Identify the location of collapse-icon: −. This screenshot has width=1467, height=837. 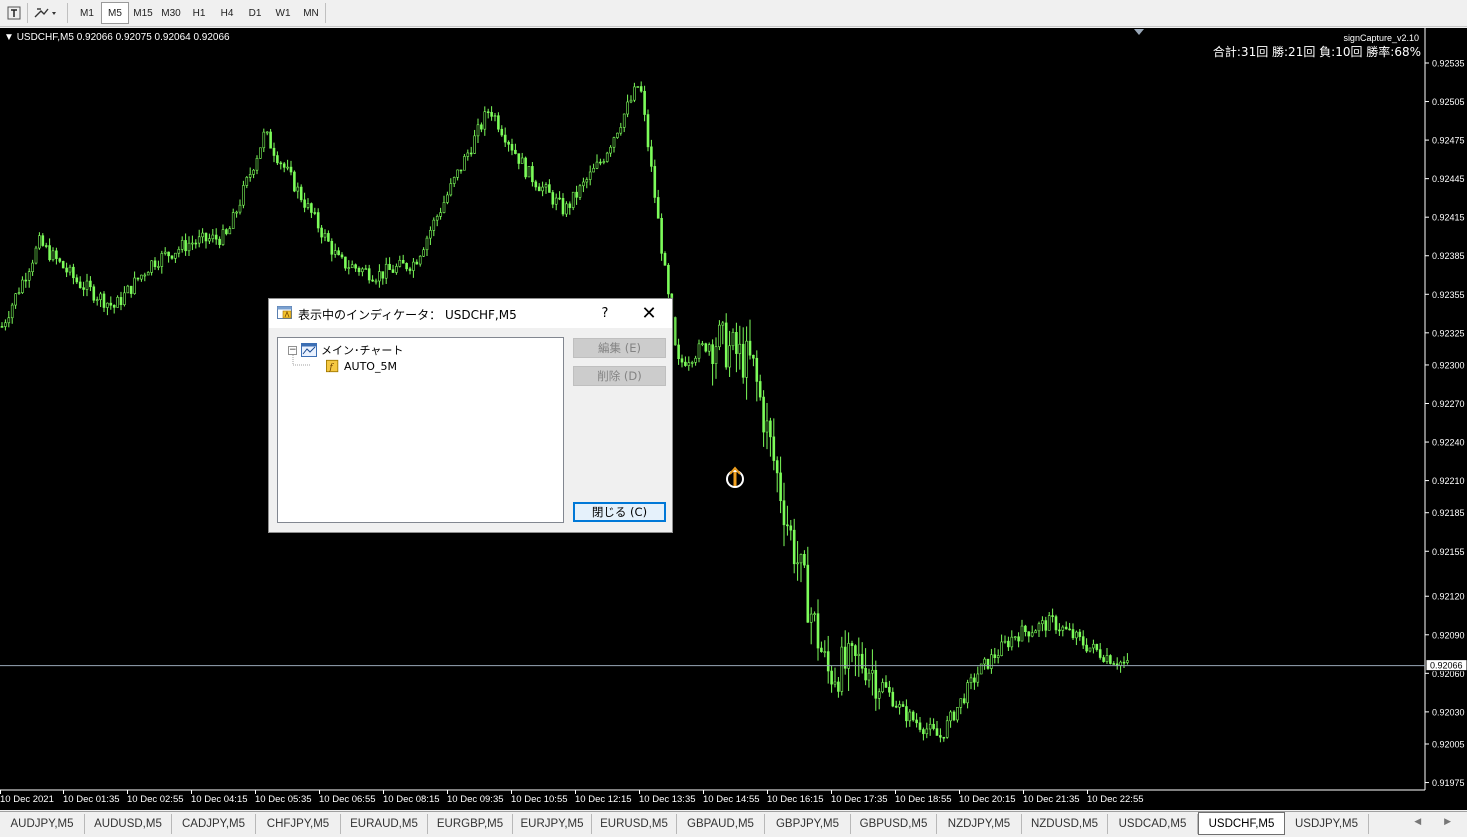
(292, 350).